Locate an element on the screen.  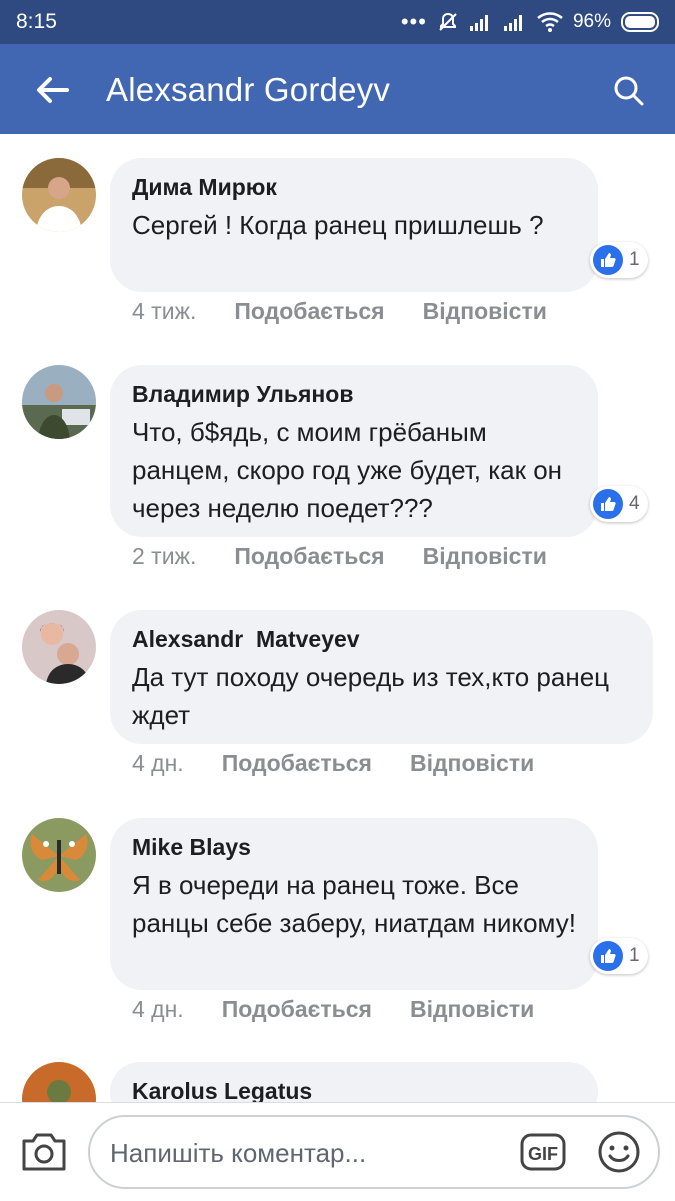
comment-composer: GIF is located at coordinates (337, 1151).